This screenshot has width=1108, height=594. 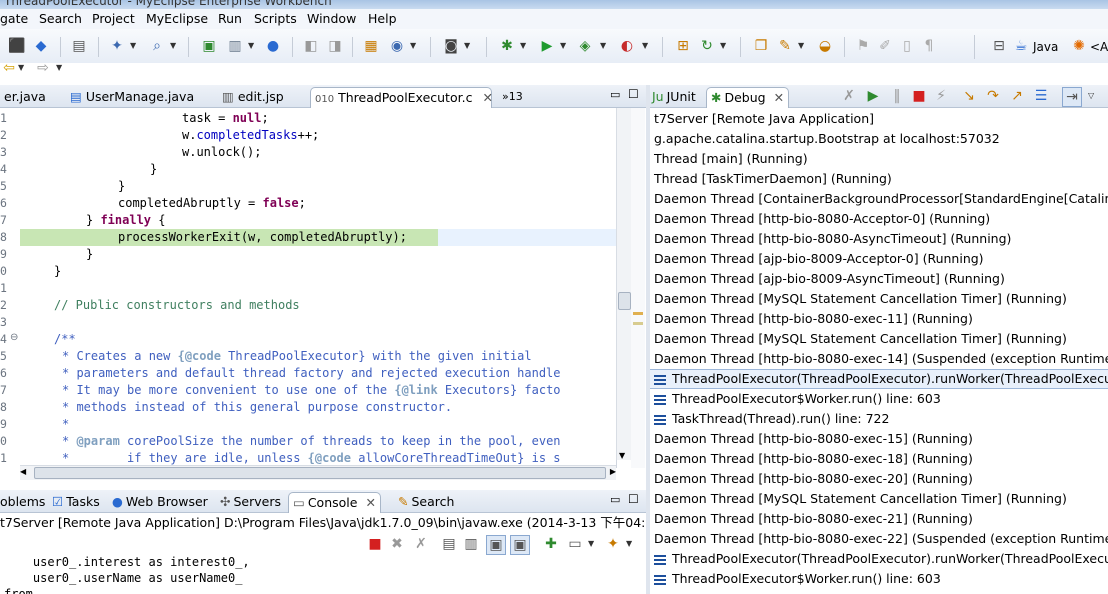 What do you see at coordinates (771, 419) in the screenshot?
I see `stack-frame-row: TaskThread(Thread).run() line: 722` at bounding box center [771, 419].